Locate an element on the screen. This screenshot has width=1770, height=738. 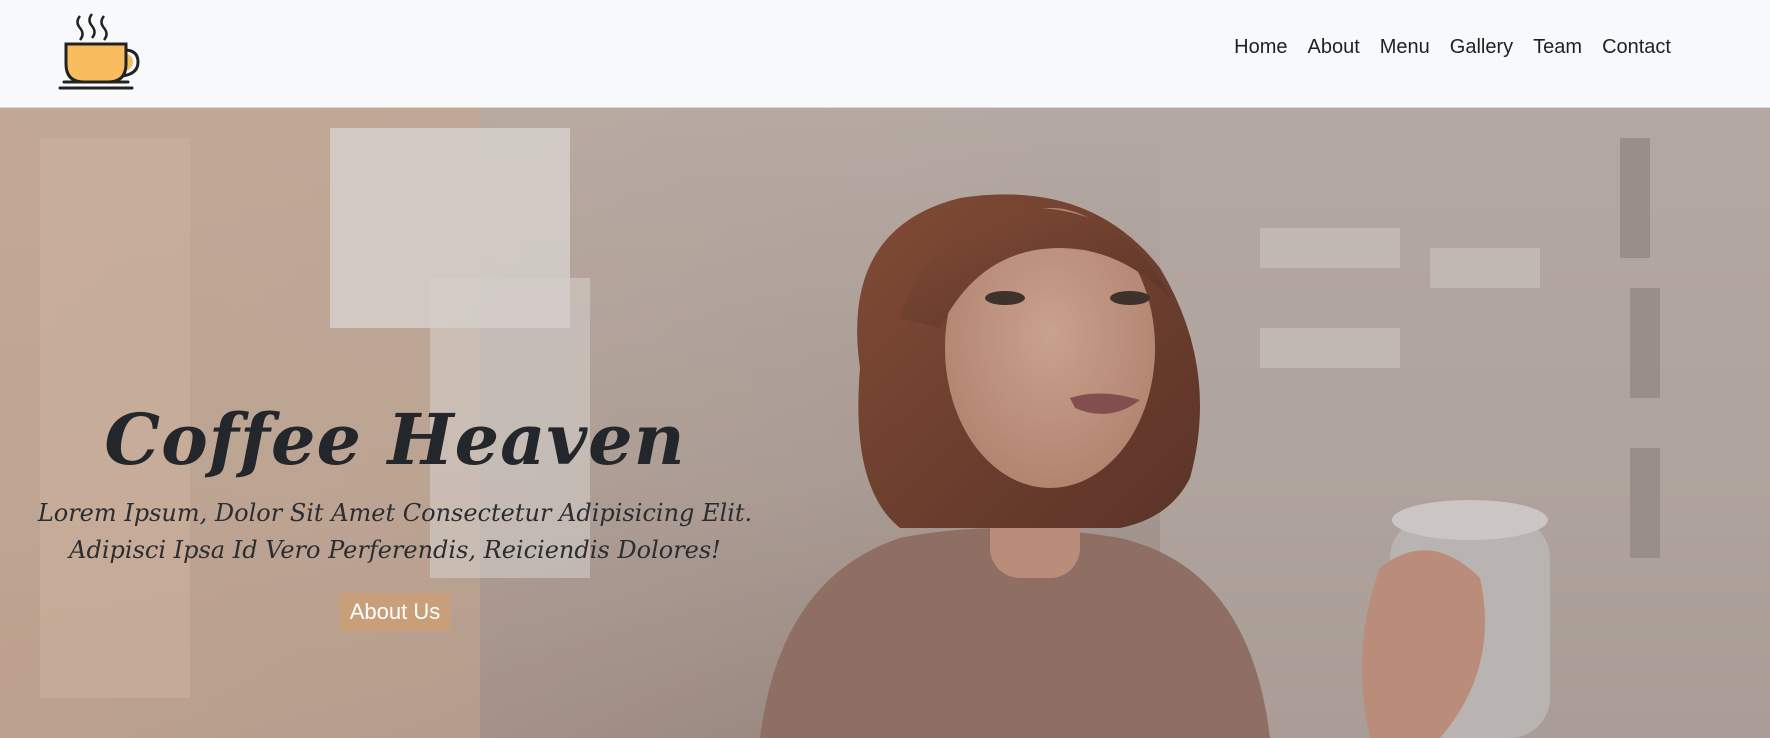
nav-link-home: Home is located at coordinates (1260, 47).